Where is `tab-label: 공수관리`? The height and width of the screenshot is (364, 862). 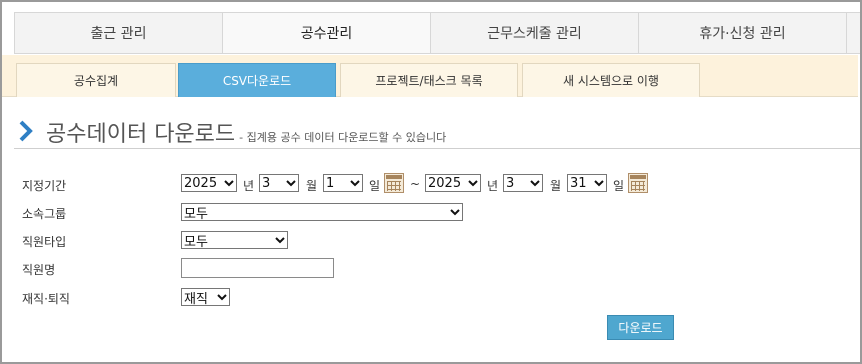
tab-label: 공수관리 is located at coordinates (326, 34).